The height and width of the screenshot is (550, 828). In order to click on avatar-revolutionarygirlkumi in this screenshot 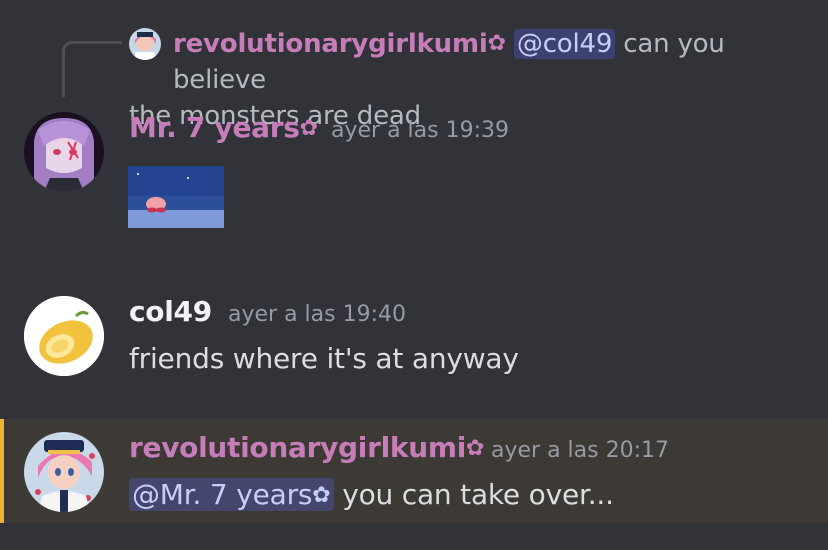, I will do `click(64, 472)`.